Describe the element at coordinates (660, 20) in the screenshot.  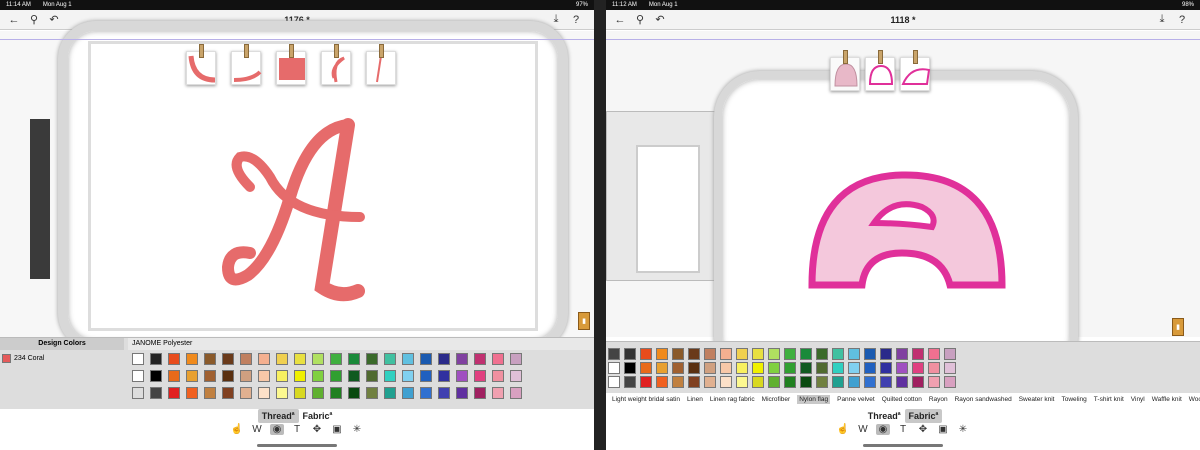
I see `undo-icon: ↶` at that location.